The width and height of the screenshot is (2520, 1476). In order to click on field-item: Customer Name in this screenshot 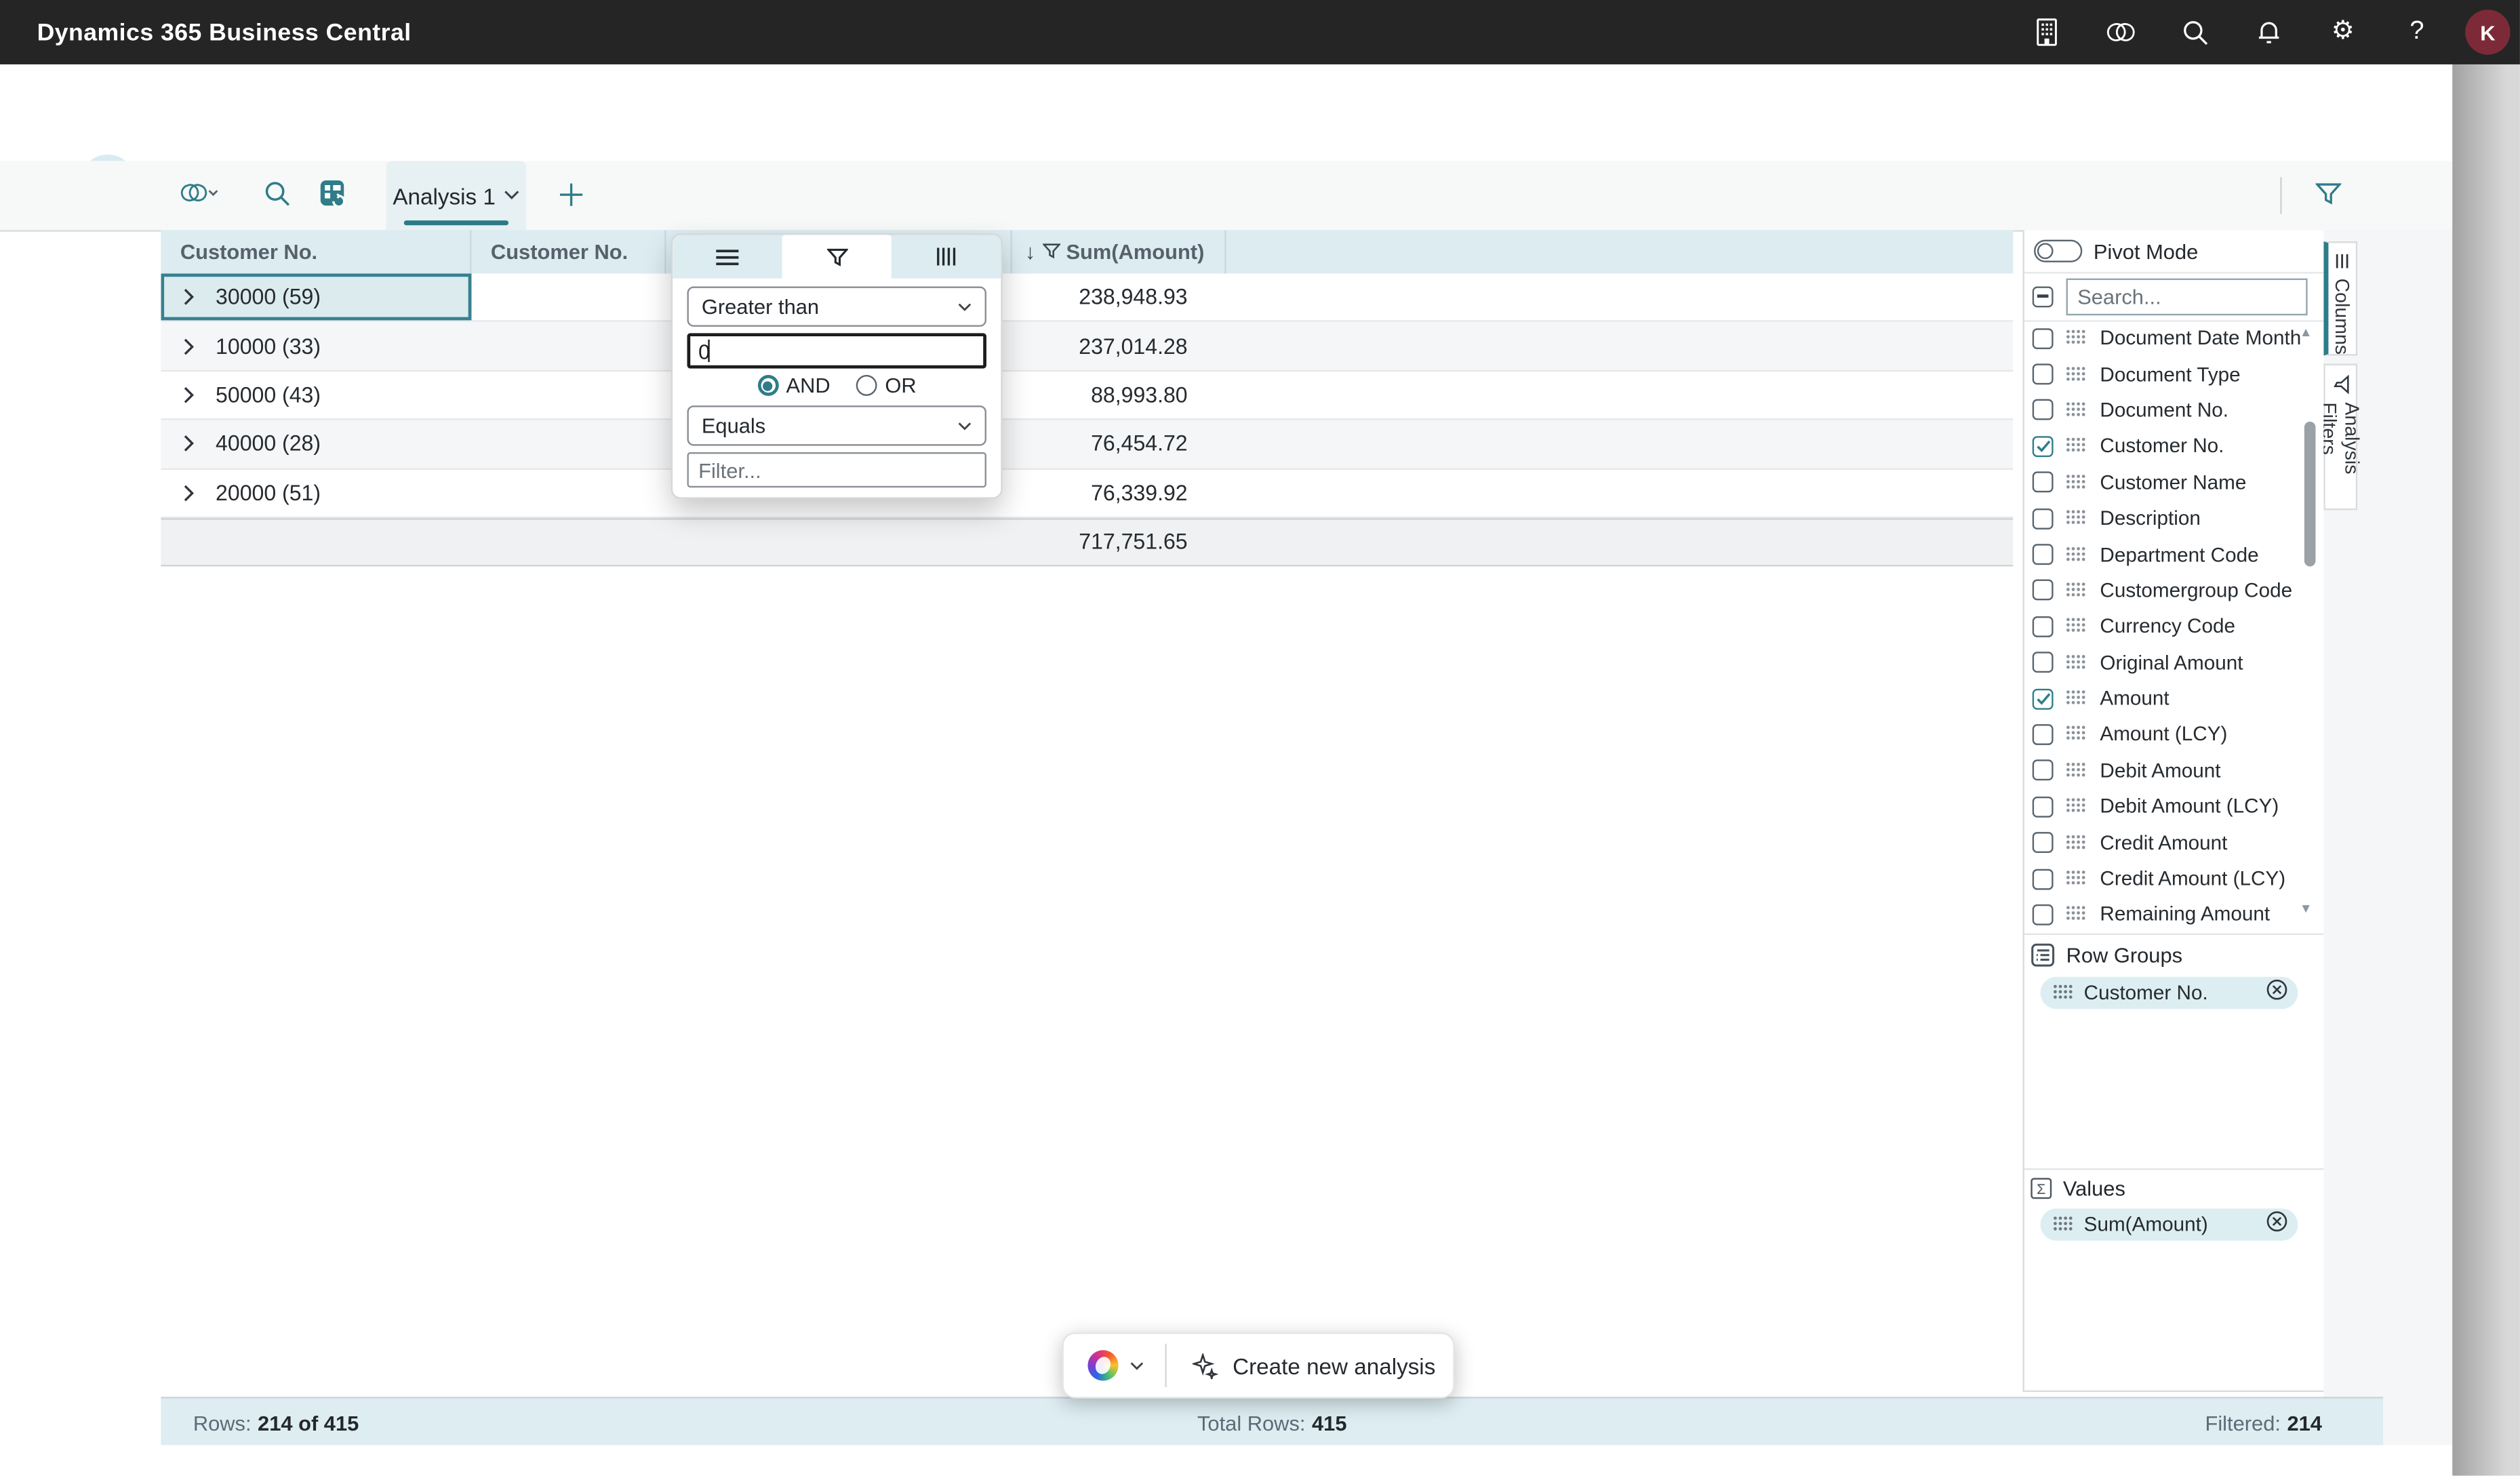, I will do `click(2173, 482)`.